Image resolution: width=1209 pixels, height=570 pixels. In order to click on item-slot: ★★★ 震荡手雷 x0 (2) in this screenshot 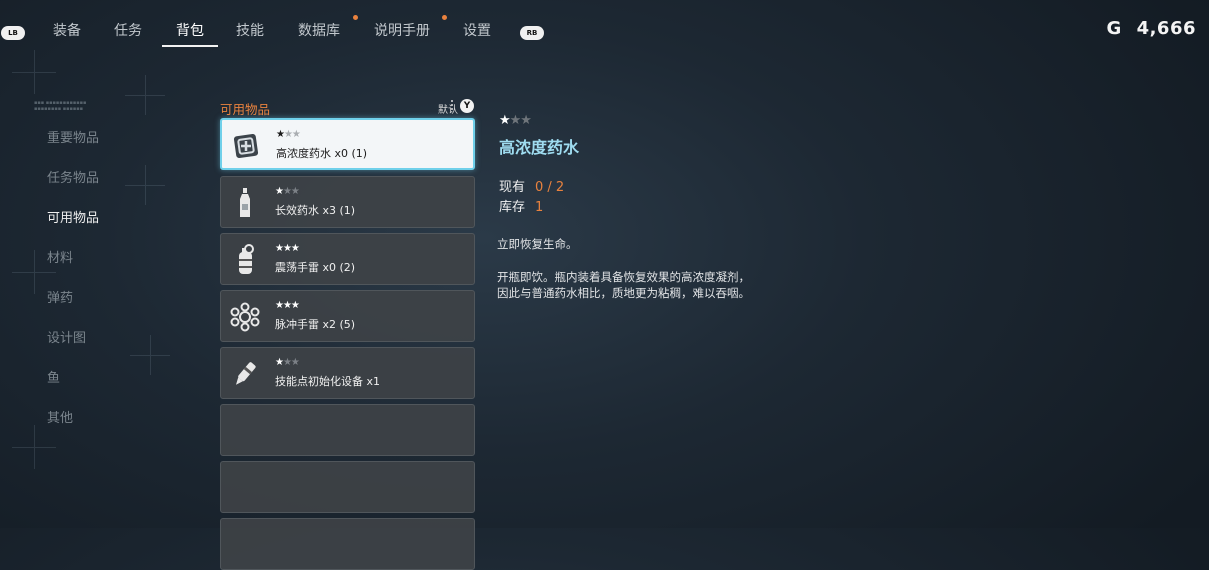, I will do `click(347, 259)`.